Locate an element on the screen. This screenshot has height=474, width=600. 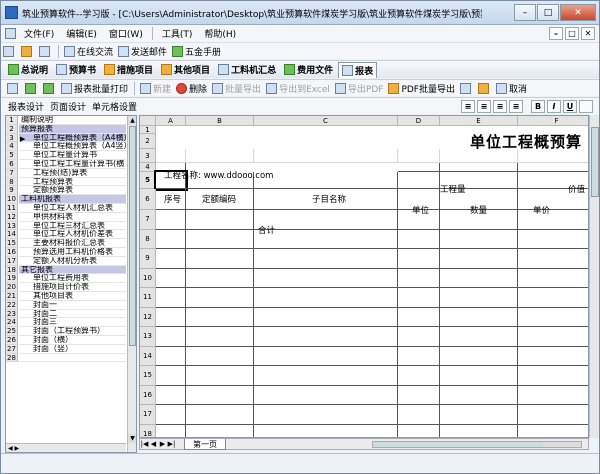
report-list-item: 16 预算选用工料机价格表 is located at coordinates (71, 252).